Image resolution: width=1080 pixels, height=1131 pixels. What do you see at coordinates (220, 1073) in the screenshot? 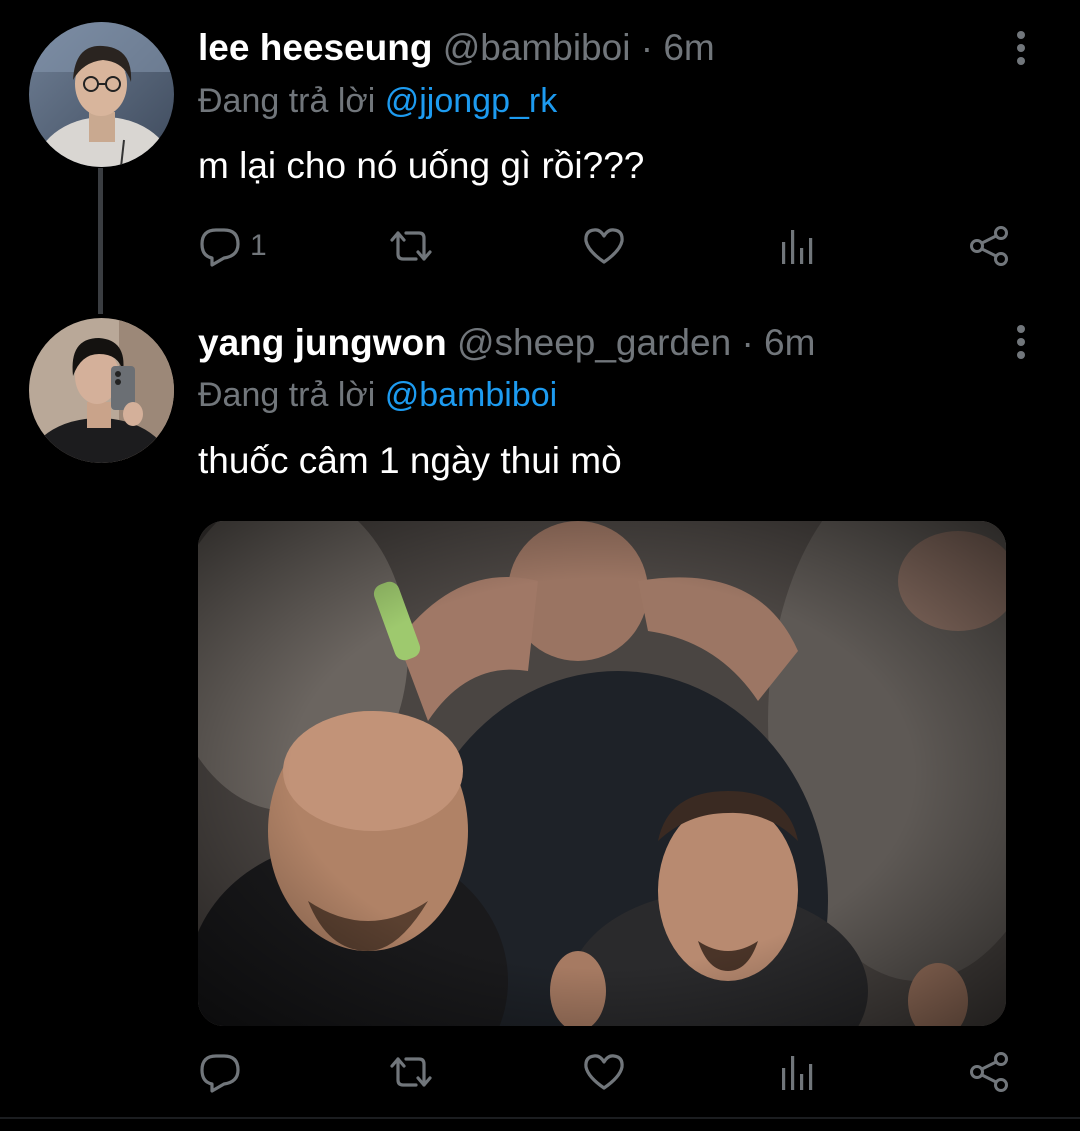
I see `reply-icon` at bounding box center [220, 1073].